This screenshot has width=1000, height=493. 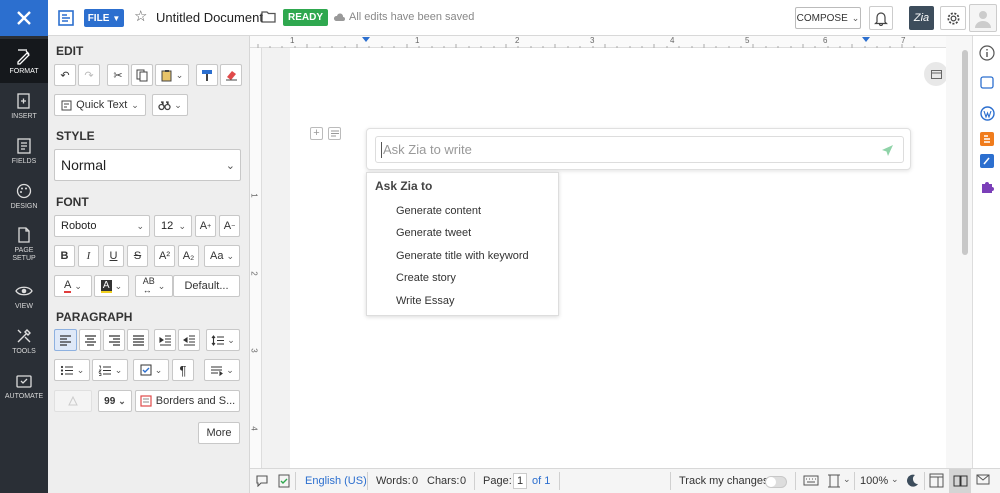 I want to click on quick-text-button: Quick Text ⌄, so click(x=100, y=105).